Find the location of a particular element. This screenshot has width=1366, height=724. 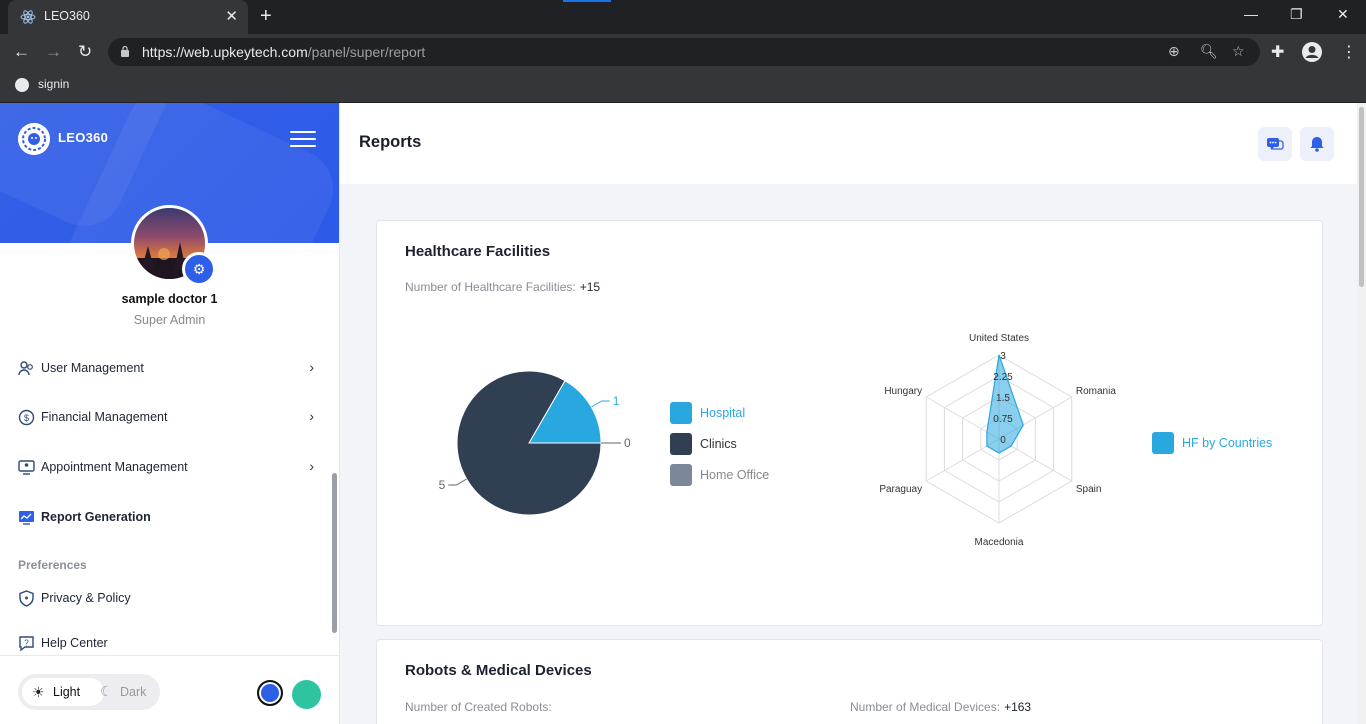

healthcare-count: Number of Healthcare Facilities: +15 is located at coordinates (502, 287).